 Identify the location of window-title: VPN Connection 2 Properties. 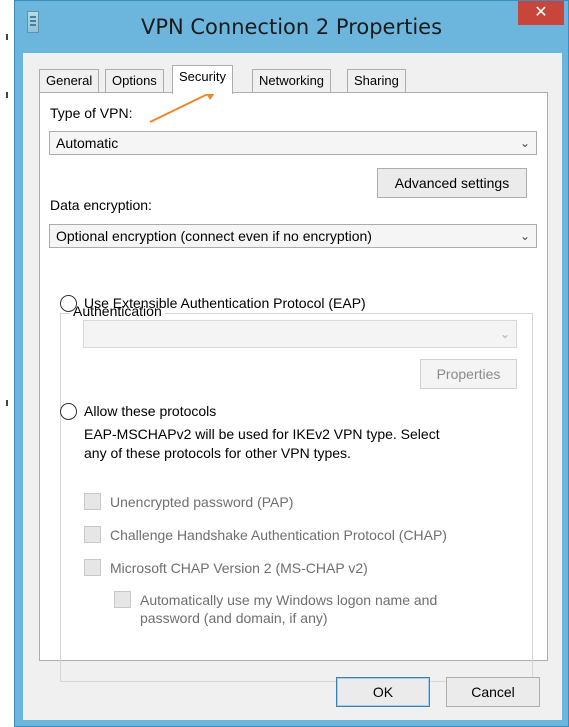
(291, 27).